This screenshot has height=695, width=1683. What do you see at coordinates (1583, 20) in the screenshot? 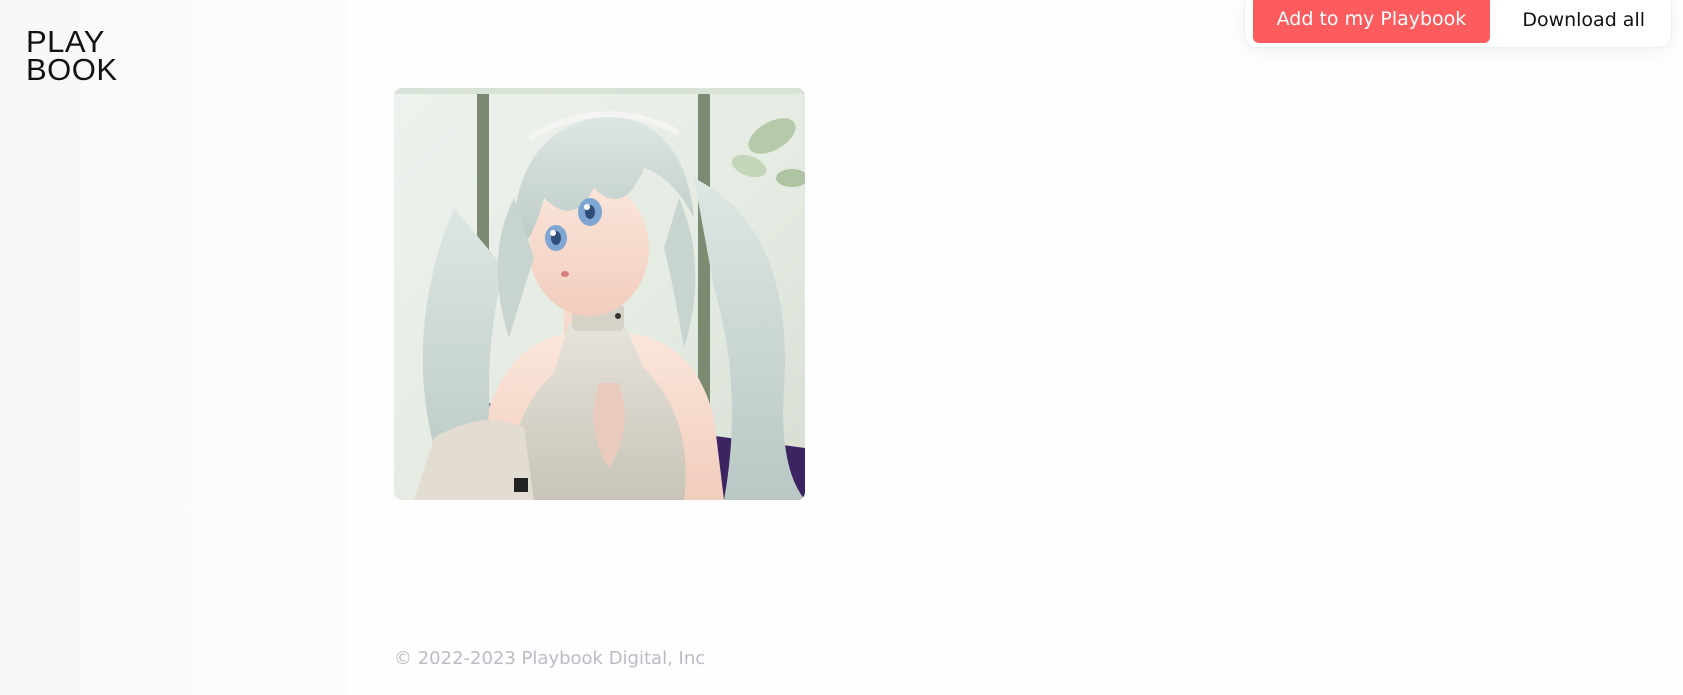
I see `download-all-button: Download all` at bounding box center [1583, 20].